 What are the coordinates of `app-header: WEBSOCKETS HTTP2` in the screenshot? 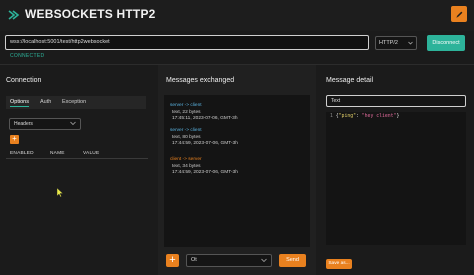 It's located at (237, 15).